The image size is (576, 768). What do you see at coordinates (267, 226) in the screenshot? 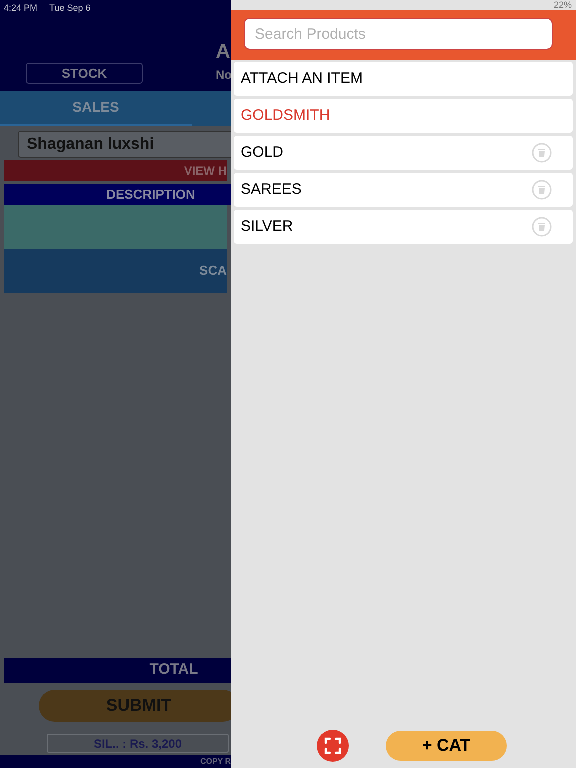
I see `category-label: SILVER` at bounding box center [267, 226].